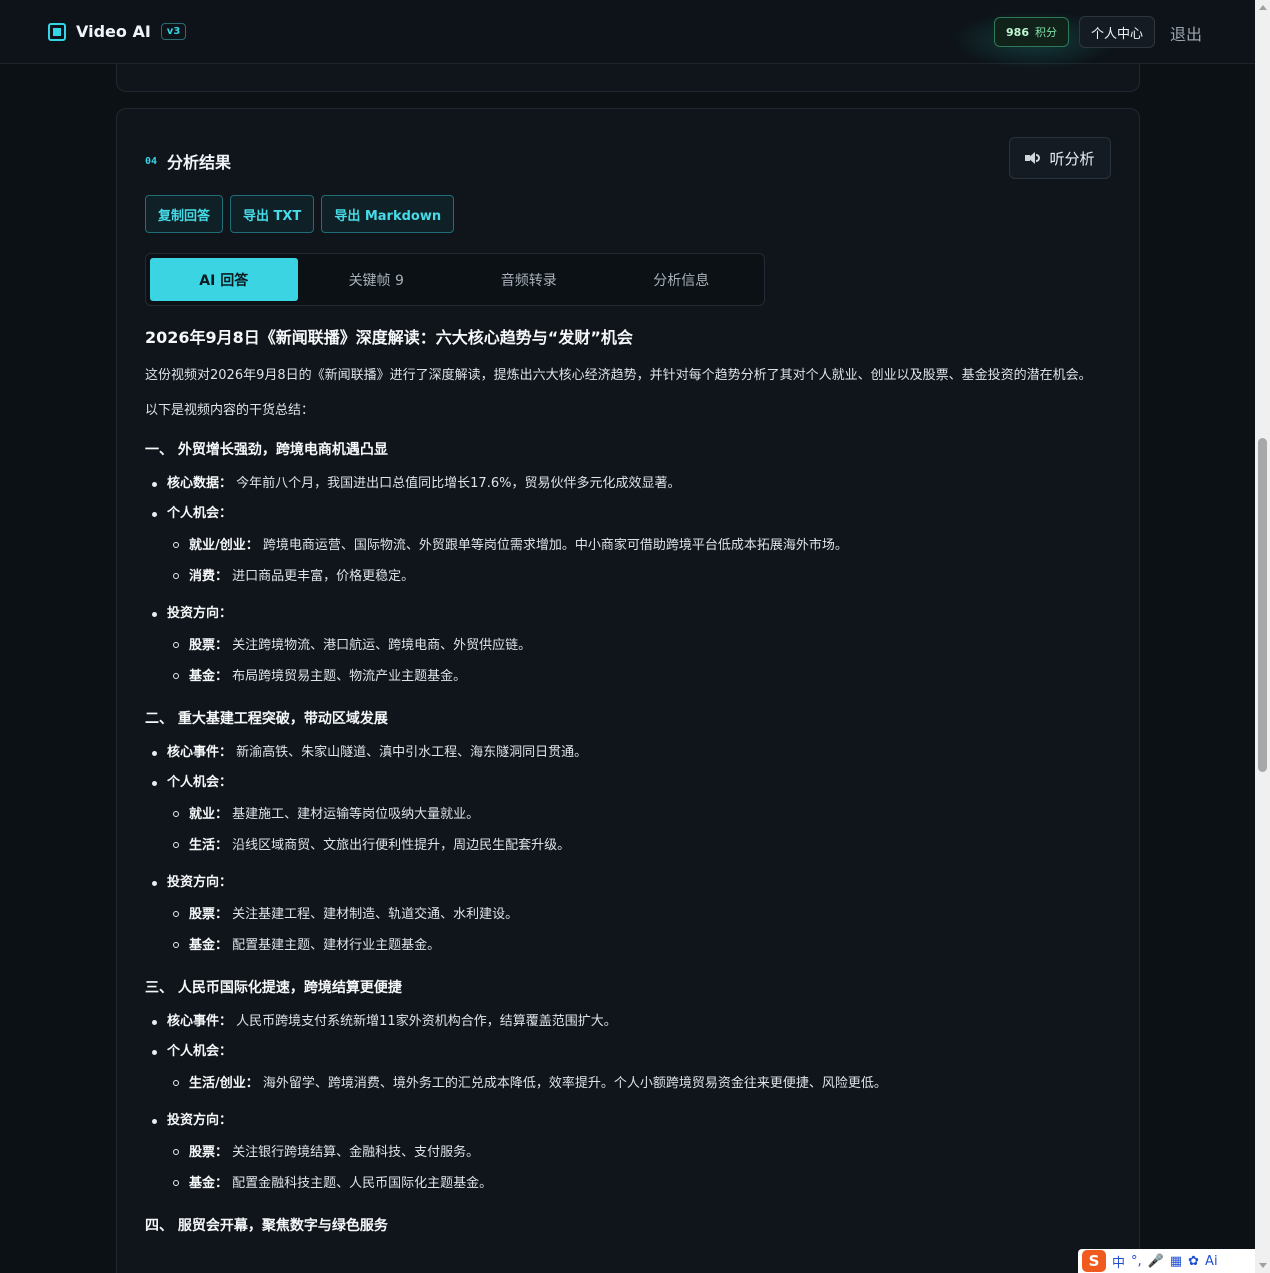  I want to click on item-text: 配置金融科技主题、人民币国际化主题基金。, so click(362, 1183).